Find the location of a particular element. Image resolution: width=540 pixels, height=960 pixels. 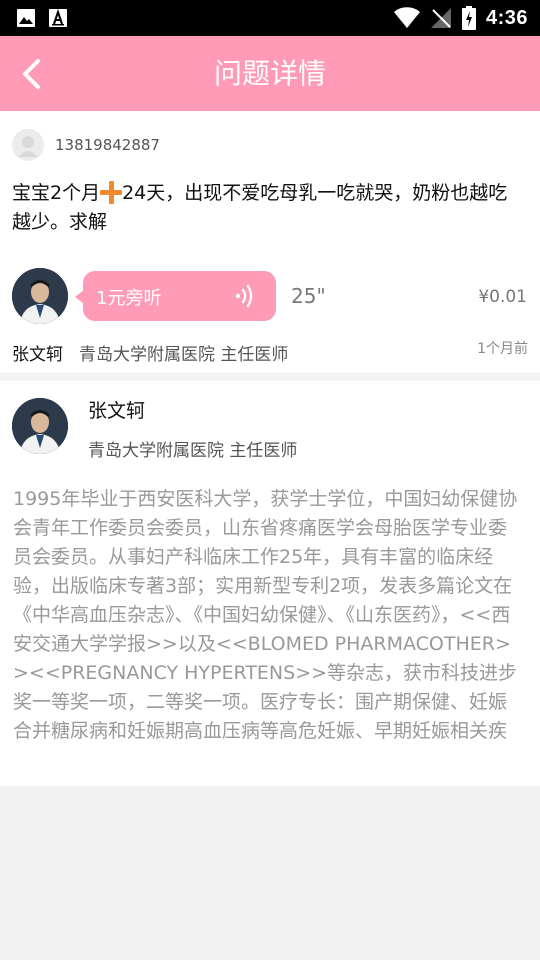

user-avatar is located at coordinates (28, 145).